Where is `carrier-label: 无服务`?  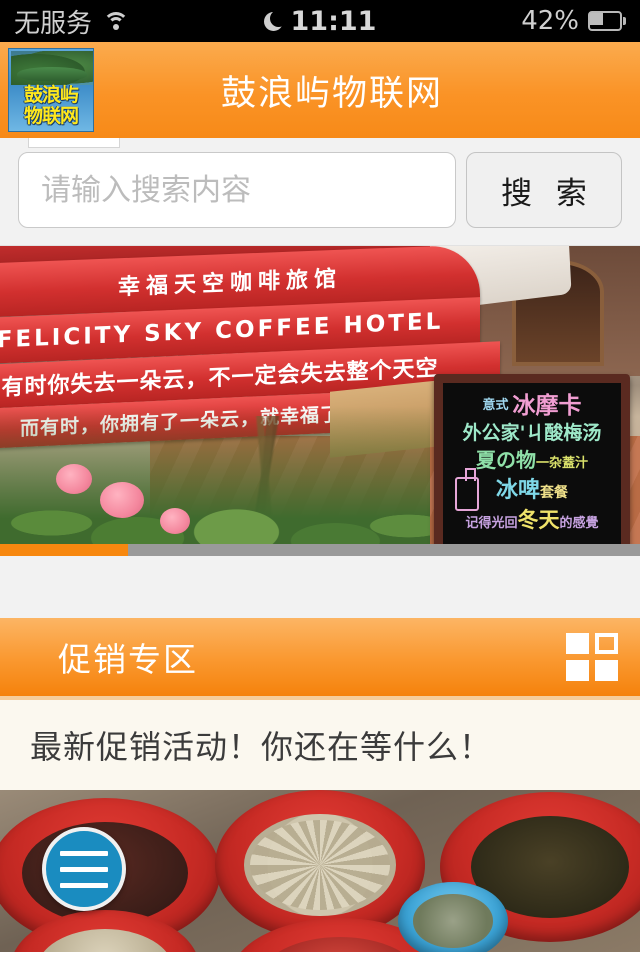 carrier-label: 无服务 is located at coordinates (53, 23).